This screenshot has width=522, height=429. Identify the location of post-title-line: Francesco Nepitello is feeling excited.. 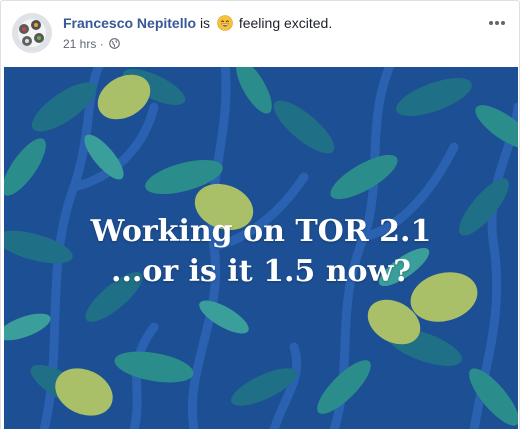
(197, 23).